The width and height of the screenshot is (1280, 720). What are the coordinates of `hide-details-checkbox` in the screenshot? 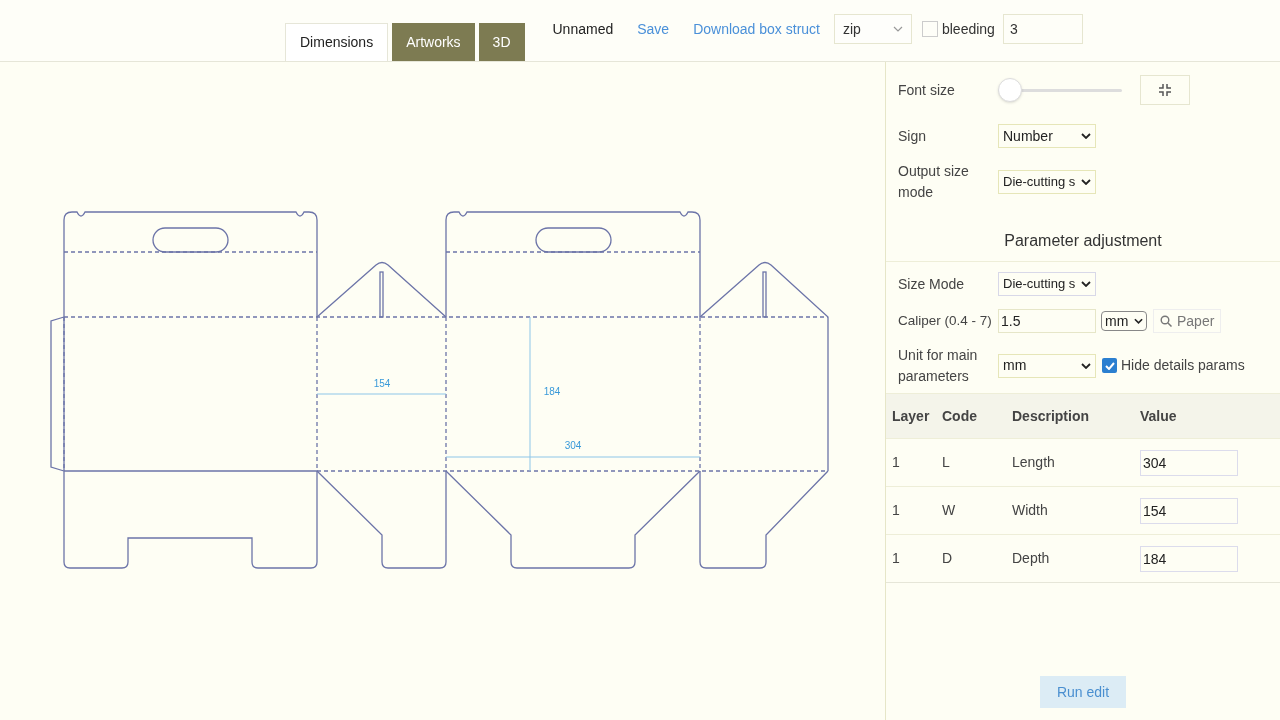 It's located at (1109, 365).